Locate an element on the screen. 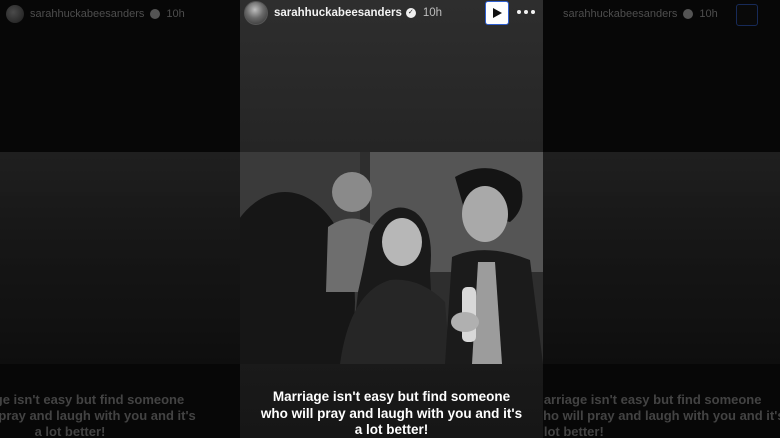 This screenshot has height=438, width=780. story-timestamp: 10h is located at coordinates (432, 13).